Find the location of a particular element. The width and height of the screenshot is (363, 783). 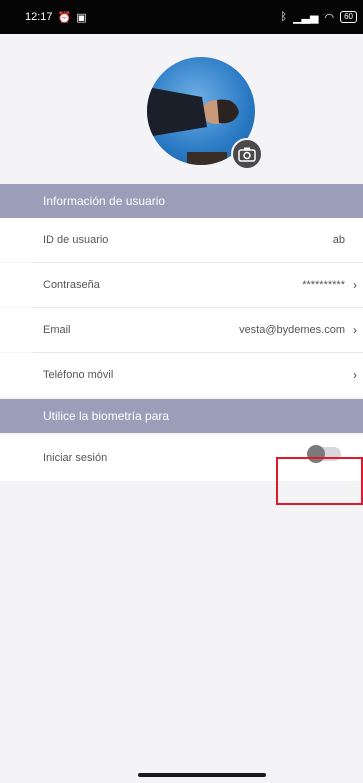

wifi-icon: ◠ is located at coordinates (329, 17).